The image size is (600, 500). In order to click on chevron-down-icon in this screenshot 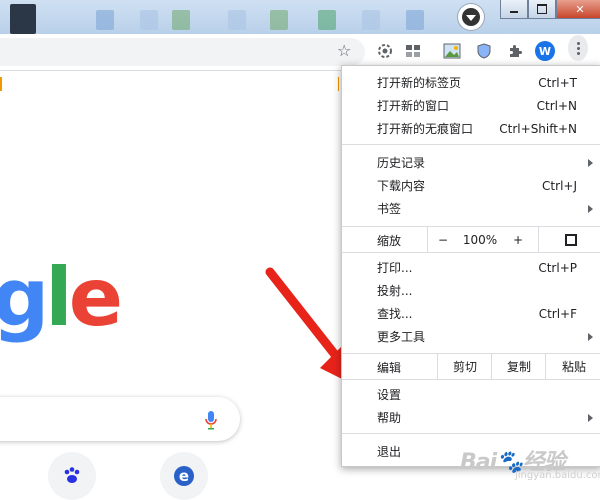, I will do `click(471, 17)`.